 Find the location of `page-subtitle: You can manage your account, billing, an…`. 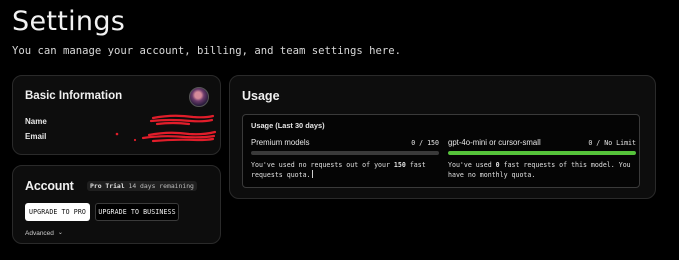

page-subtitle: You can manage your account, billing, an… is located at coordinates (207, 51).